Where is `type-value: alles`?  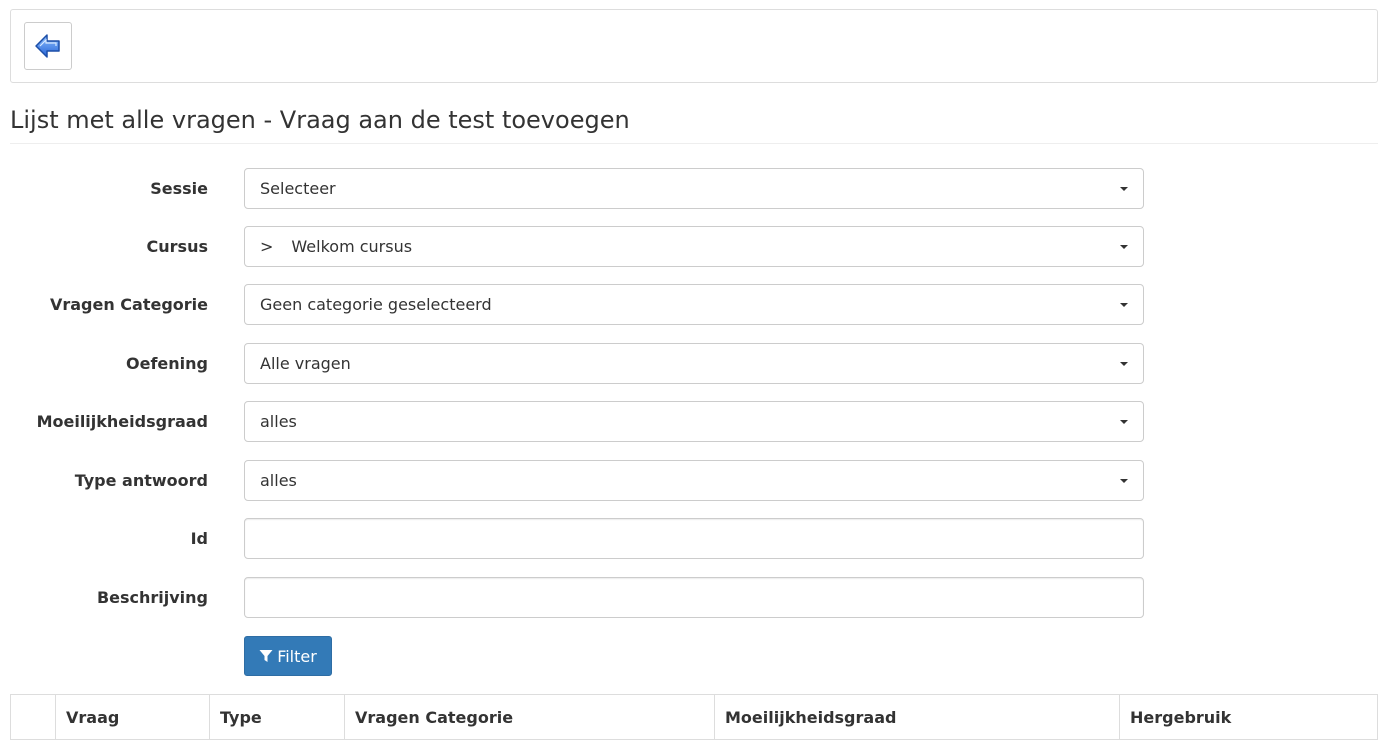
type-value: alles is located at coordinates (278, 480).